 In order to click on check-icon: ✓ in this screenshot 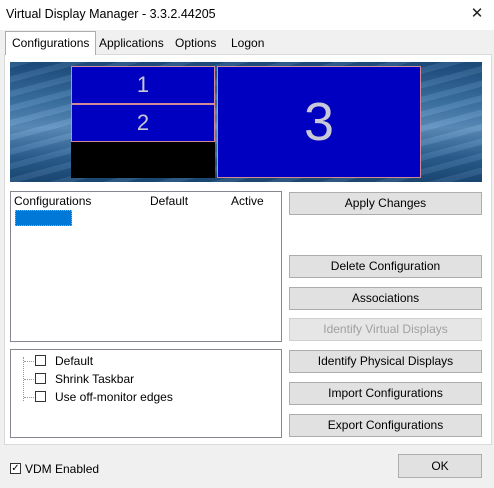, I will do `click(15, 468)`.